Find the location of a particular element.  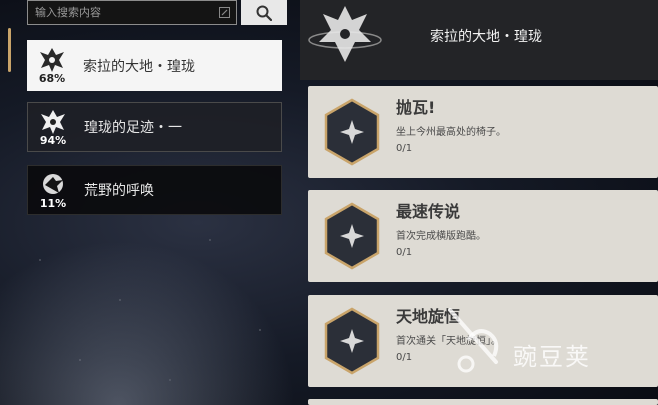

search-box is located at coordinates (132, 12).